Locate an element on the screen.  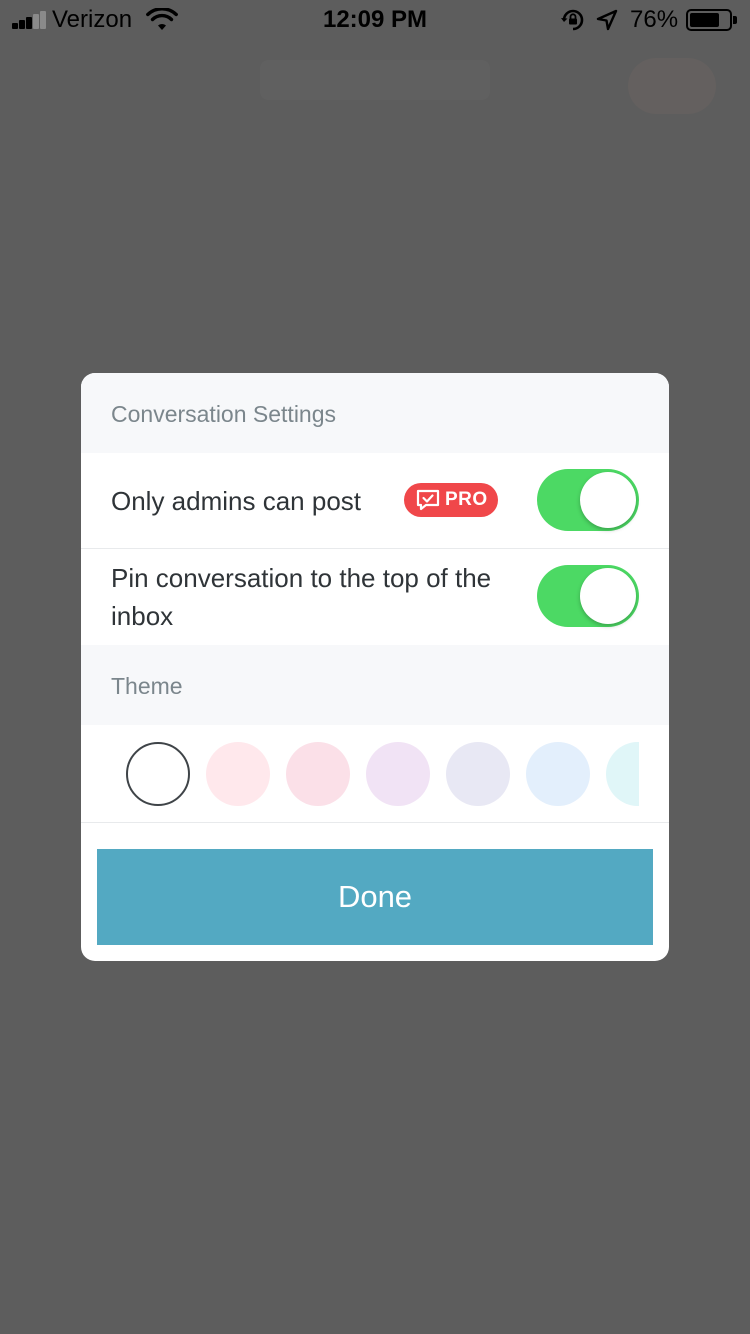
status-bar: Verizon 12:09 PM 76% is located at coordinates (375, 20).